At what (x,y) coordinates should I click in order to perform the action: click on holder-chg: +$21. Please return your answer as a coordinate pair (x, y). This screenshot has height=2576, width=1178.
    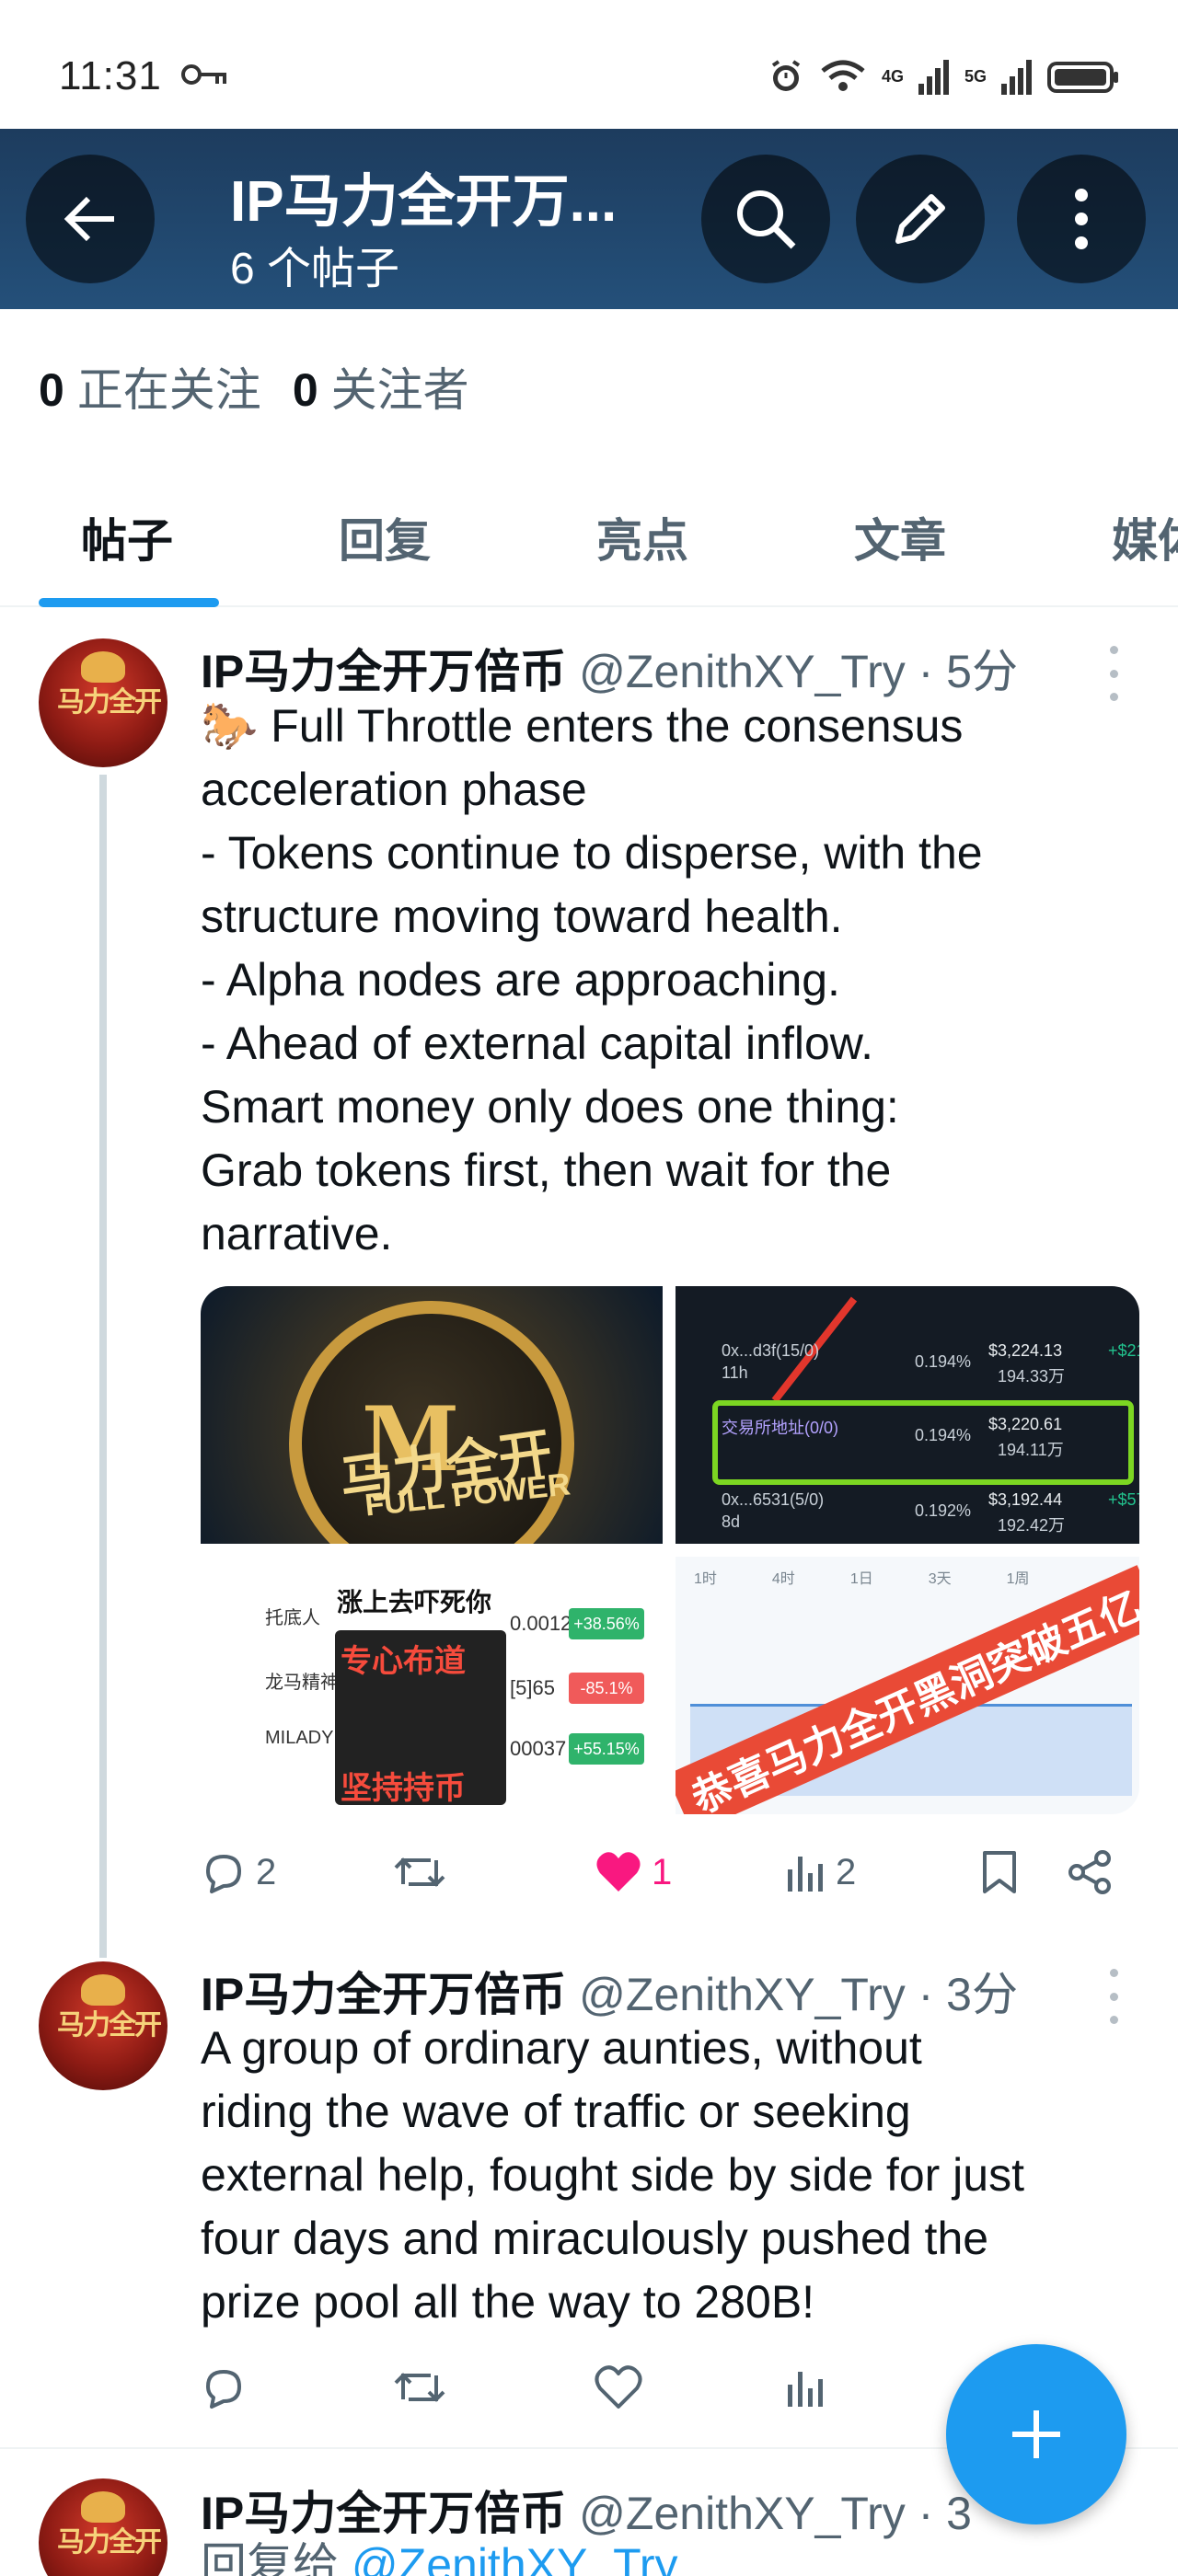
    Looking at the image, I should click on (1123, 1350).